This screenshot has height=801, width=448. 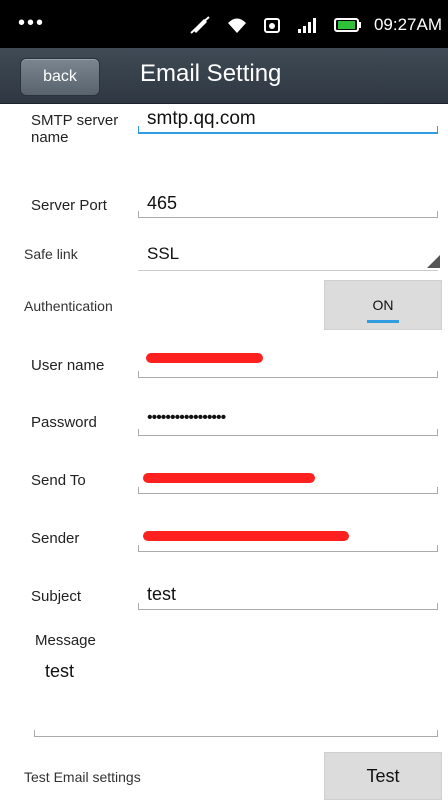 I want to click on status-bar: ••• 09:27AM, so click(x=224, y=24).